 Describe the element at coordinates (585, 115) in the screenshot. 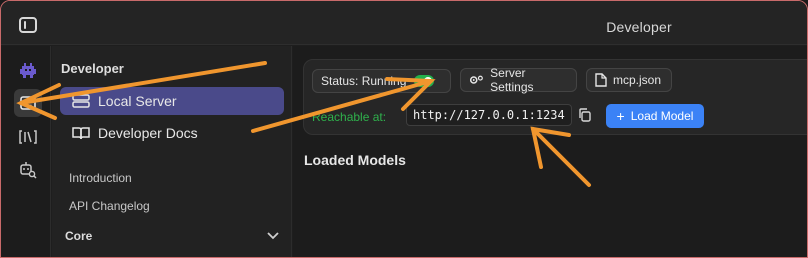

I see `copy-icon` at that location.